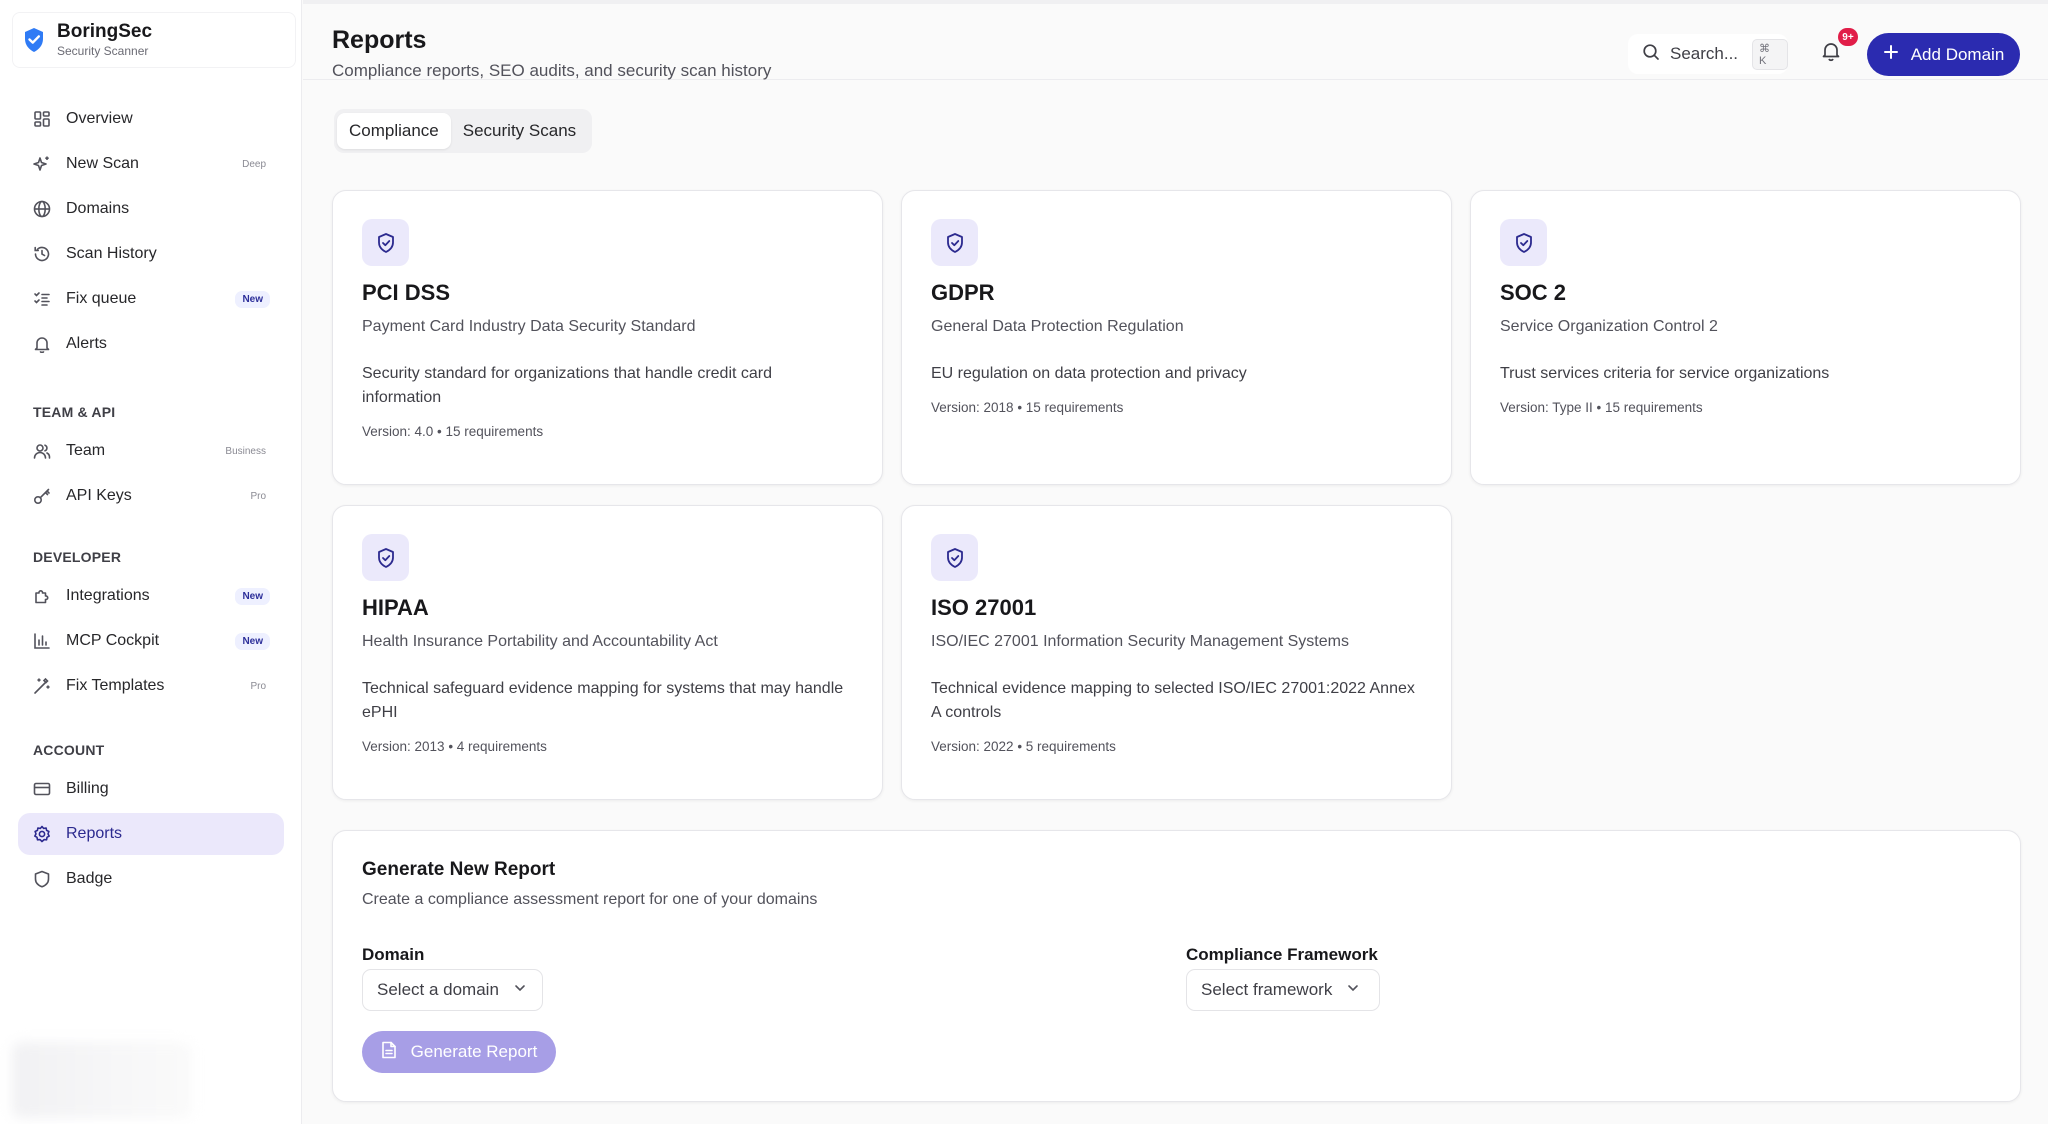  I want to click on sidebar-item-overview: Overview, so click(151, 119).